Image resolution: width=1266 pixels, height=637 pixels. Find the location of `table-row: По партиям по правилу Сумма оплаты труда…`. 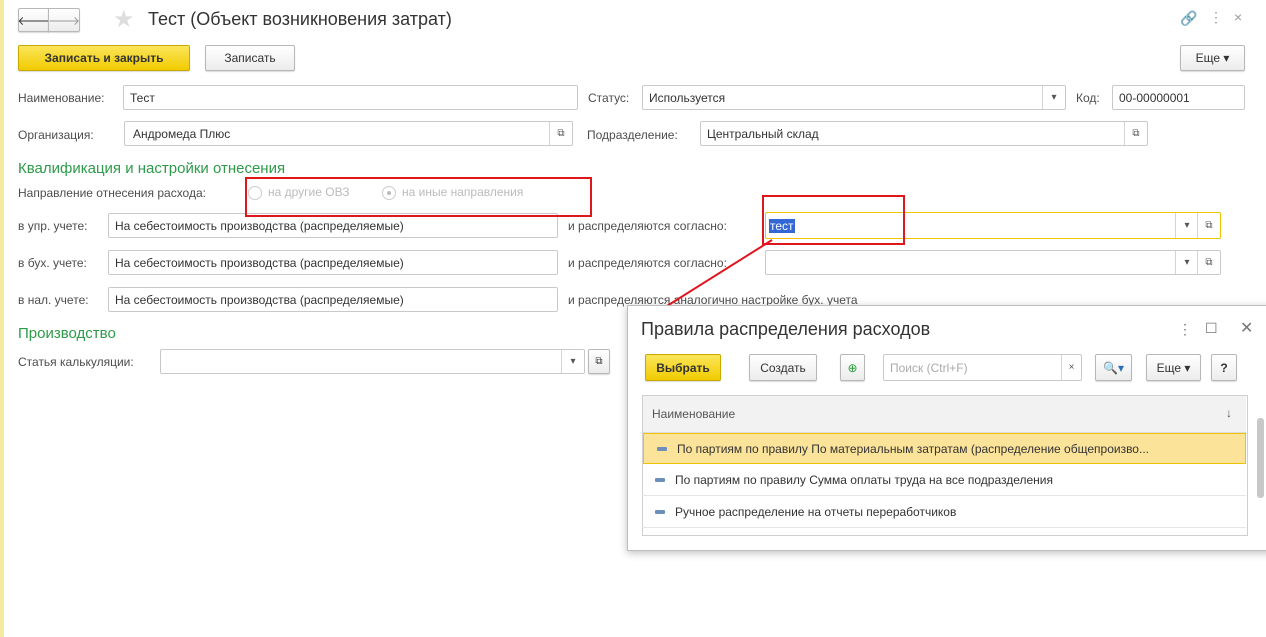

table-row: По партиям по правилу Сумма оплаты труда… is located at coordinates (944, 480).